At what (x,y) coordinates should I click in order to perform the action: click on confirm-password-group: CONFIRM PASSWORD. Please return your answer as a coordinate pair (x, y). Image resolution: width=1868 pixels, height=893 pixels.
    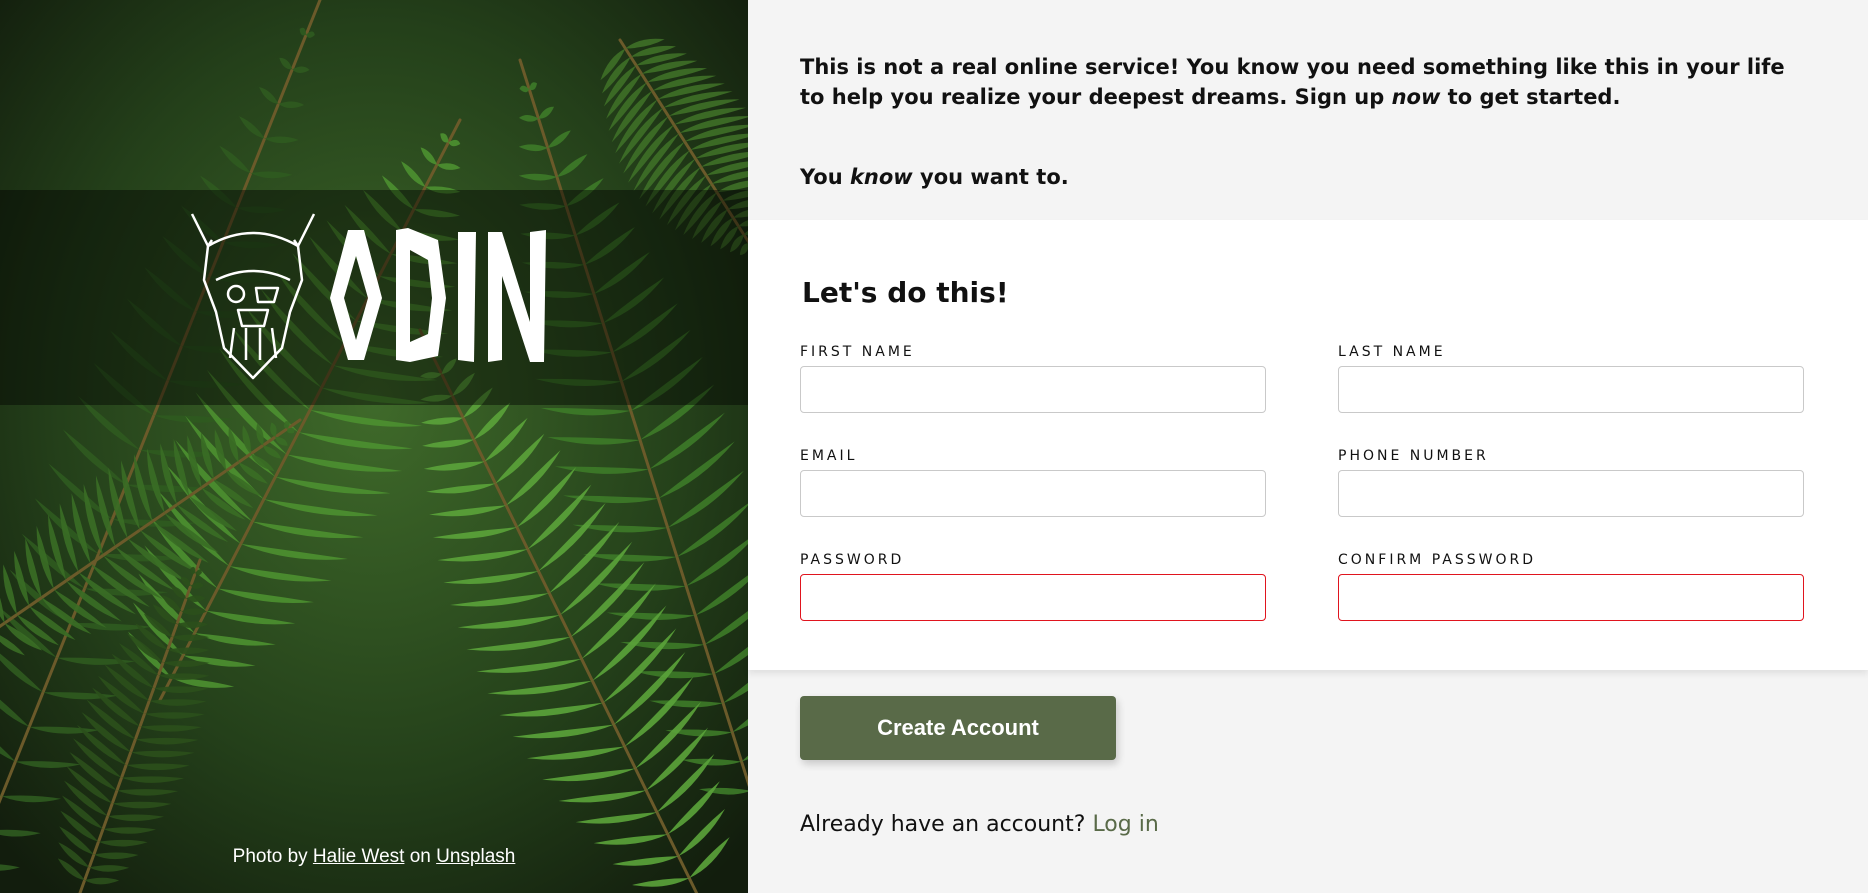
    Looking at the image, I should click on (1571, 586).